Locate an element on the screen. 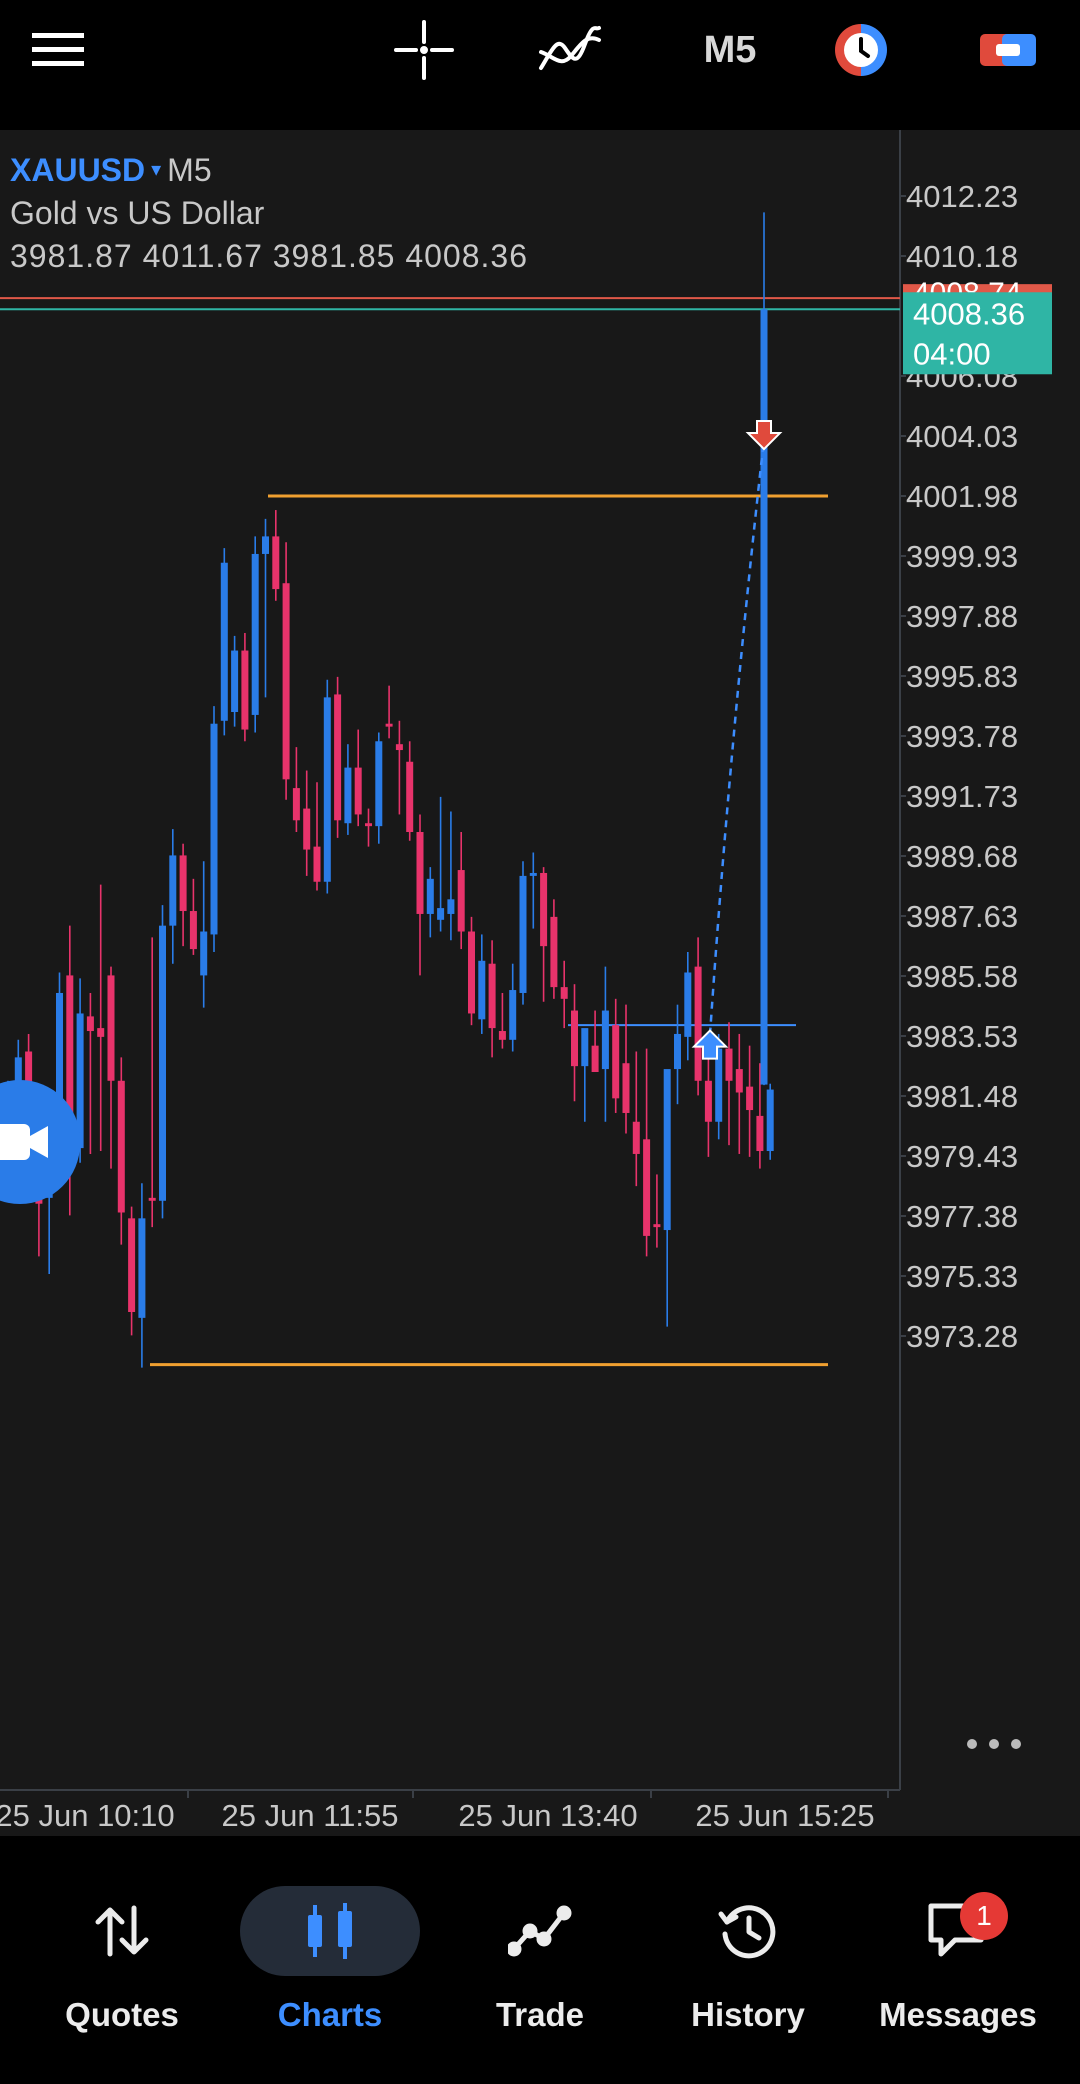 This screenshot has height=2084, width=1080. time-tick-label: 25 Jun 13:40 is located at coordinates (547, 1815).